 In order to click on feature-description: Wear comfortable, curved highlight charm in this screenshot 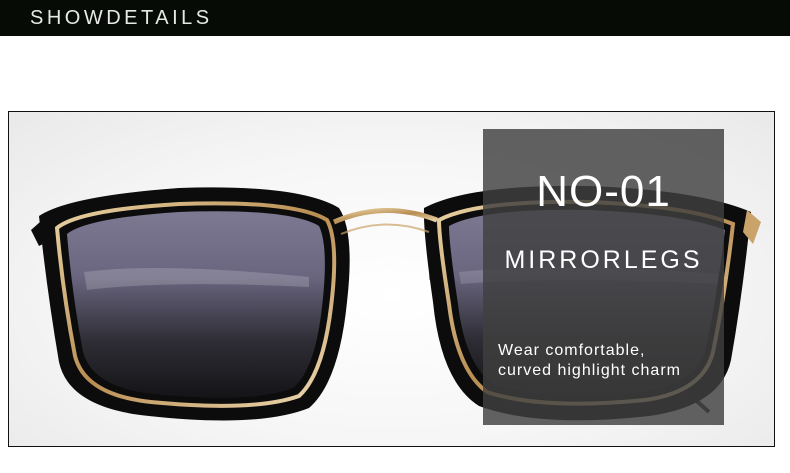, I will do `click(610, 361)`.